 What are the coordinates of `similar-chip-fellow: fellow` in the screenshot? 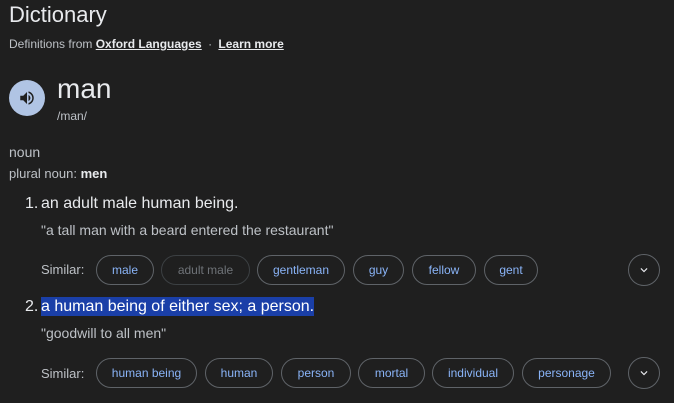 It's located at (444, 270).